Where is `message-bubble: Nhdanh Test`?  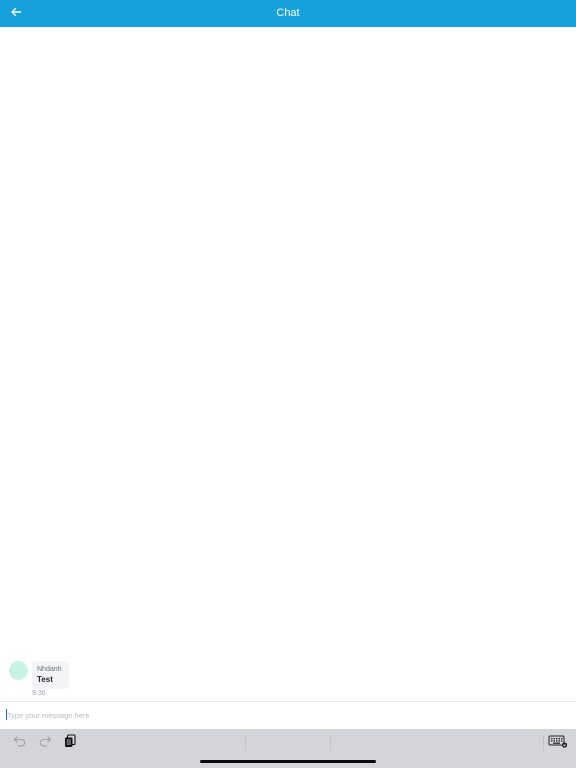 message-bubble: Nhdanh Test is located at coordinates (50, 675).